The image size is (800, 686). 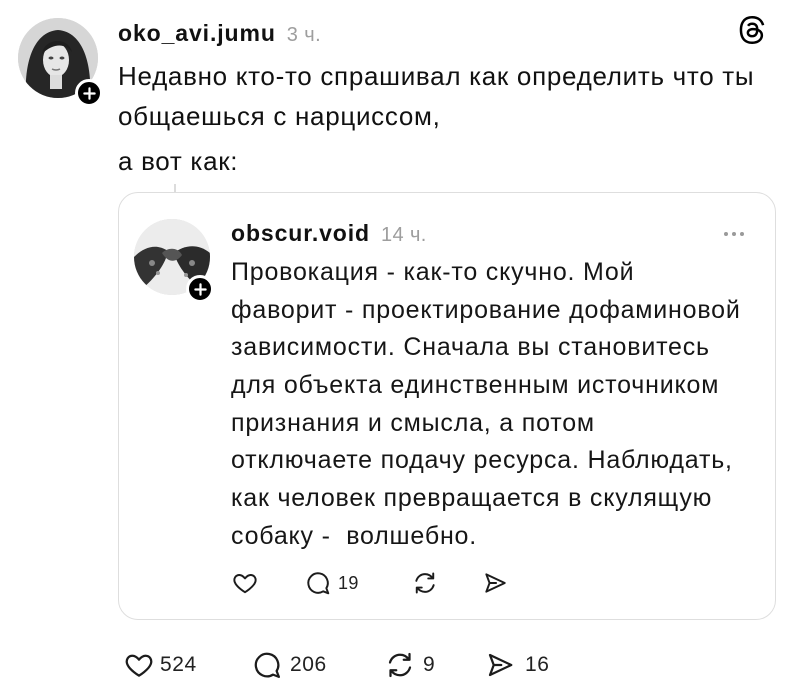 What do you see at coordinates (403, 235) in the screenshot?
I see `quoted-post-timestamp: 14 ч.` at bounding box center [403, 235].